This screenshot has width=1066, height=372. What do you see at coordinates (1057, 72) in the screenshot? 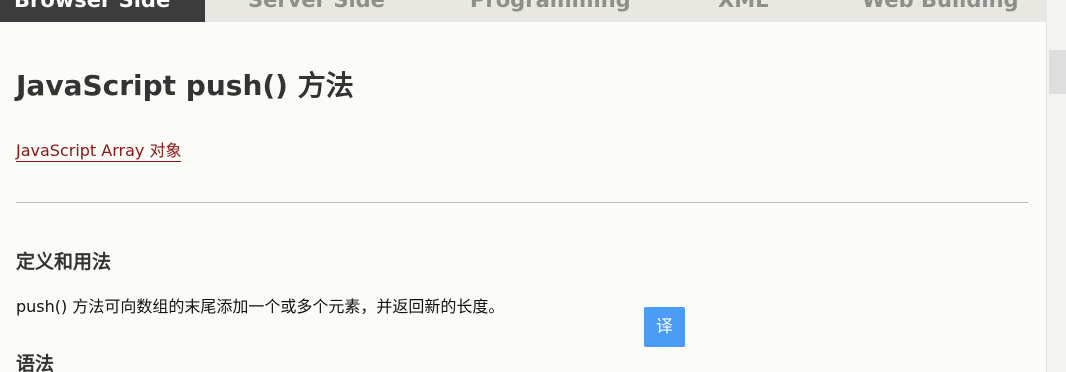
I see `scrollbar-thumb` at bounding box center [1057, 72].